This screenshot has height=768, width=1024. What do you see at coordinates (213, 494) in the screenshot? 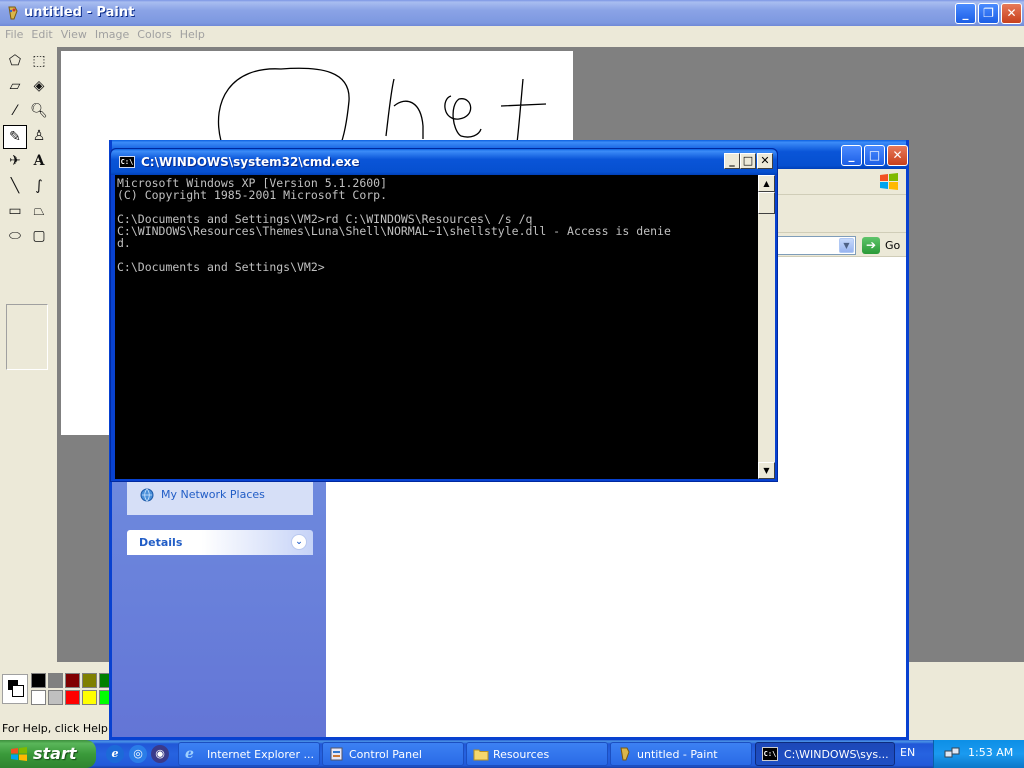
I see `network-places-label: My Network Places` at bounding box center [213, 494].